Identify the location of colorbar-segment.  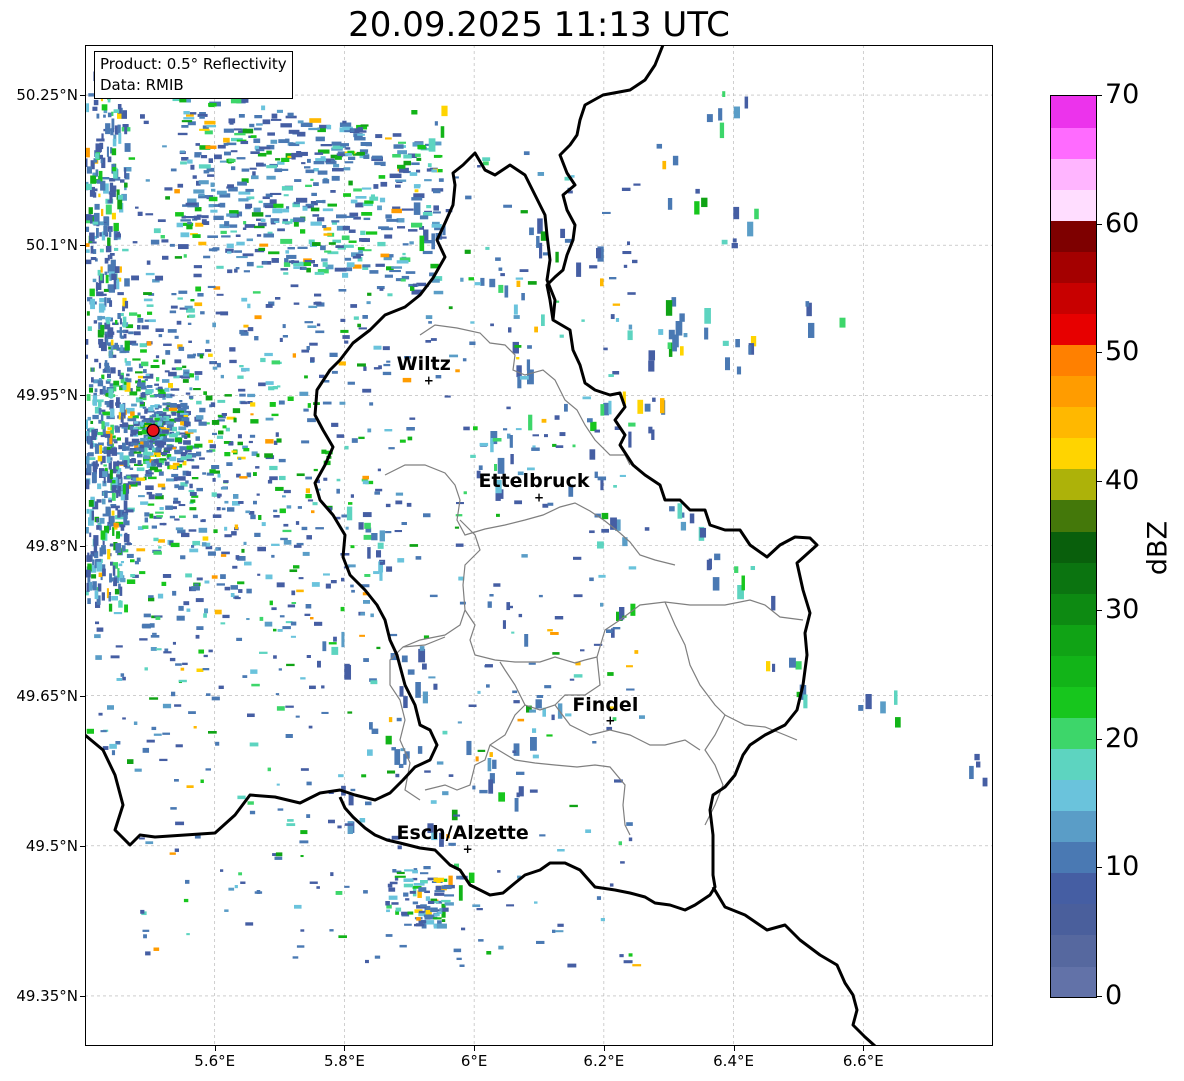
(1073, 919).